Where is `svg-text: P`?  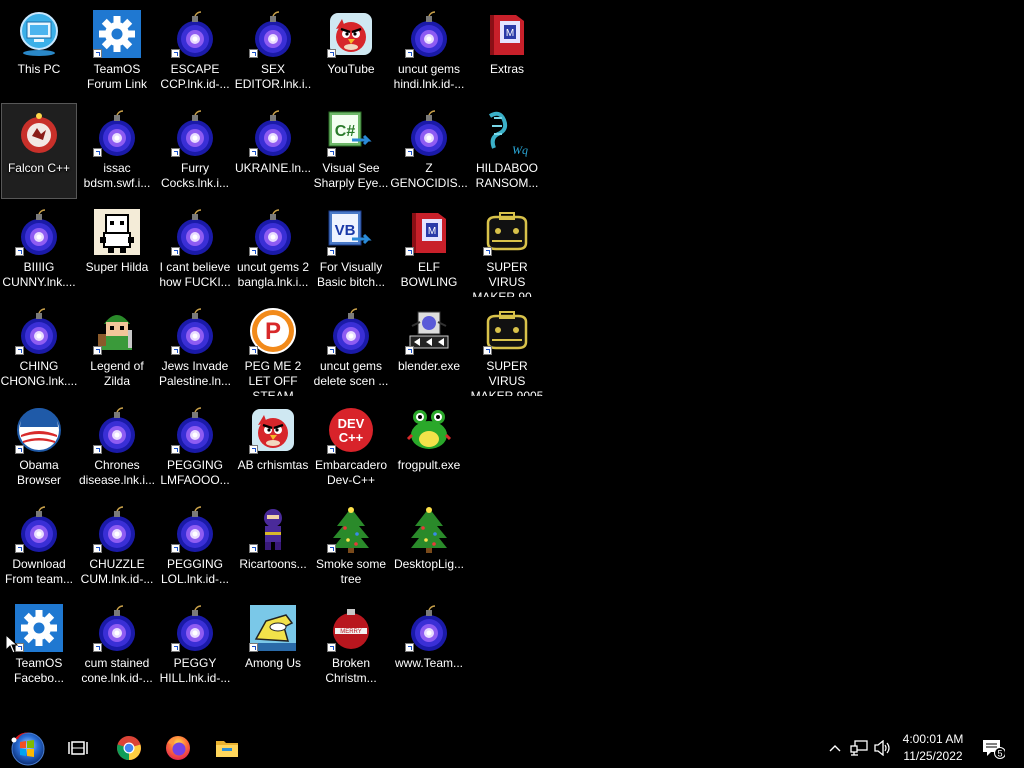 svg-text: P is located at coordinates (273, 331).